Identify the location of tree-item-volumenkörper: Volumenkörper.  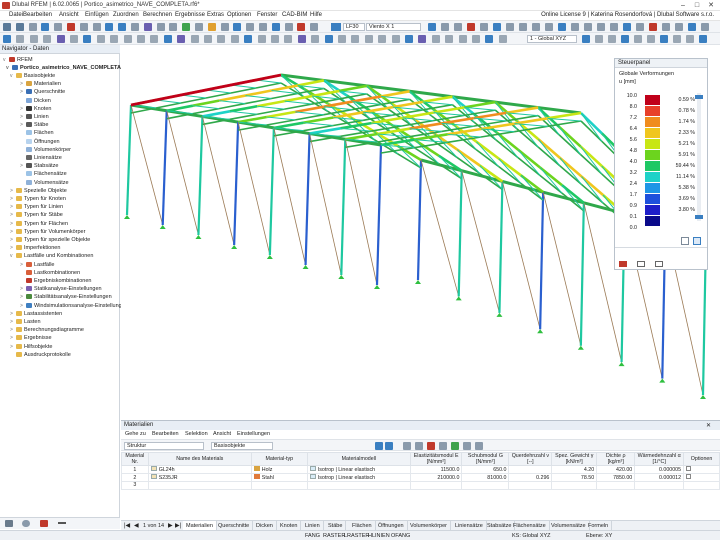
(45, 150).